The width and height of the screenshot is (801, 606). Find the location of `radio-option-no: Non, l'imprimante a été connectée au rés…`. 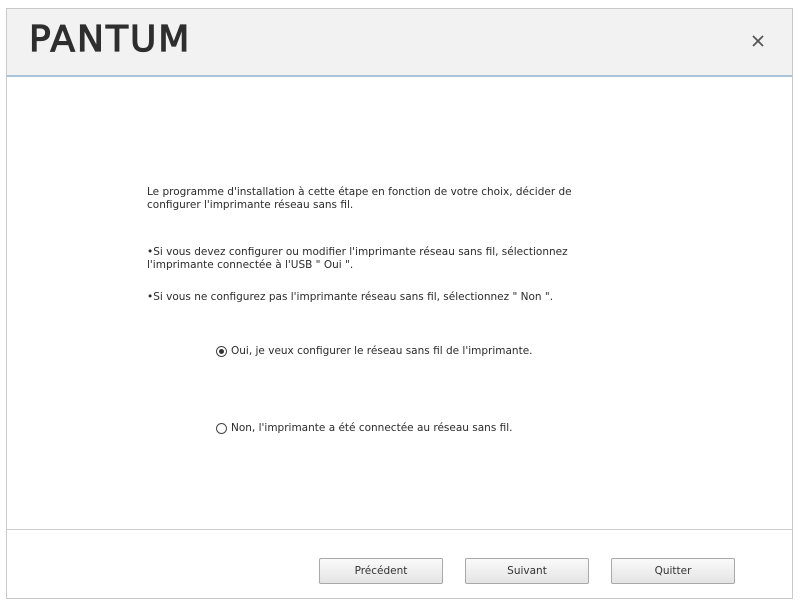

radio-option-no: Non, l'imprimante a été connectée au rés… is located at coordinates (364, 428).